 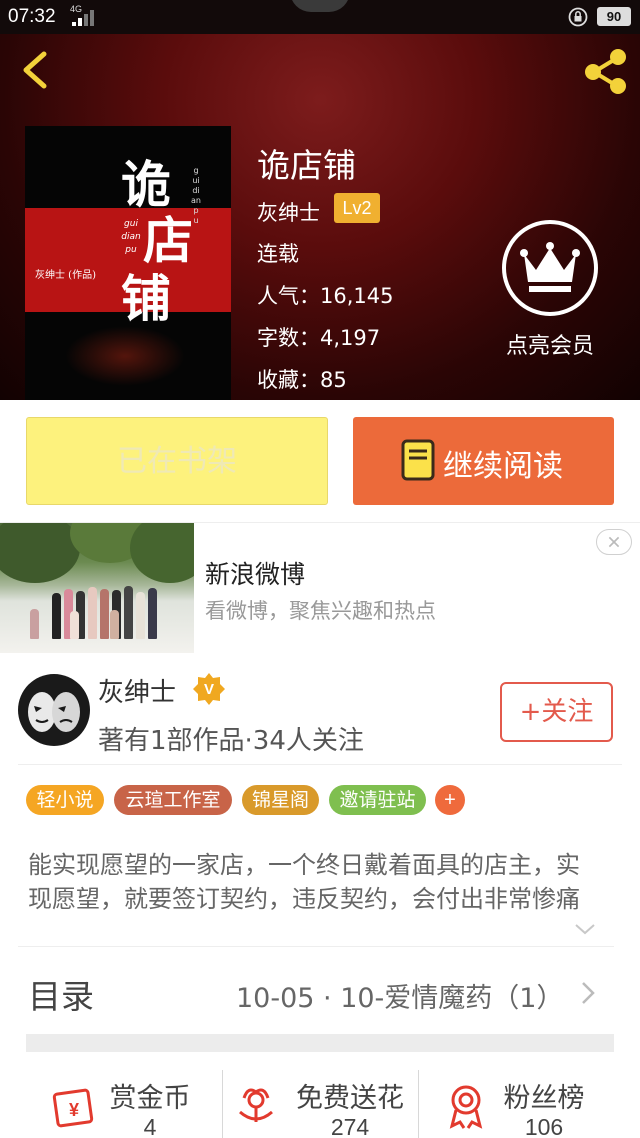 I want to click on book-author: 灰绅士, so click(x=288, y=212).